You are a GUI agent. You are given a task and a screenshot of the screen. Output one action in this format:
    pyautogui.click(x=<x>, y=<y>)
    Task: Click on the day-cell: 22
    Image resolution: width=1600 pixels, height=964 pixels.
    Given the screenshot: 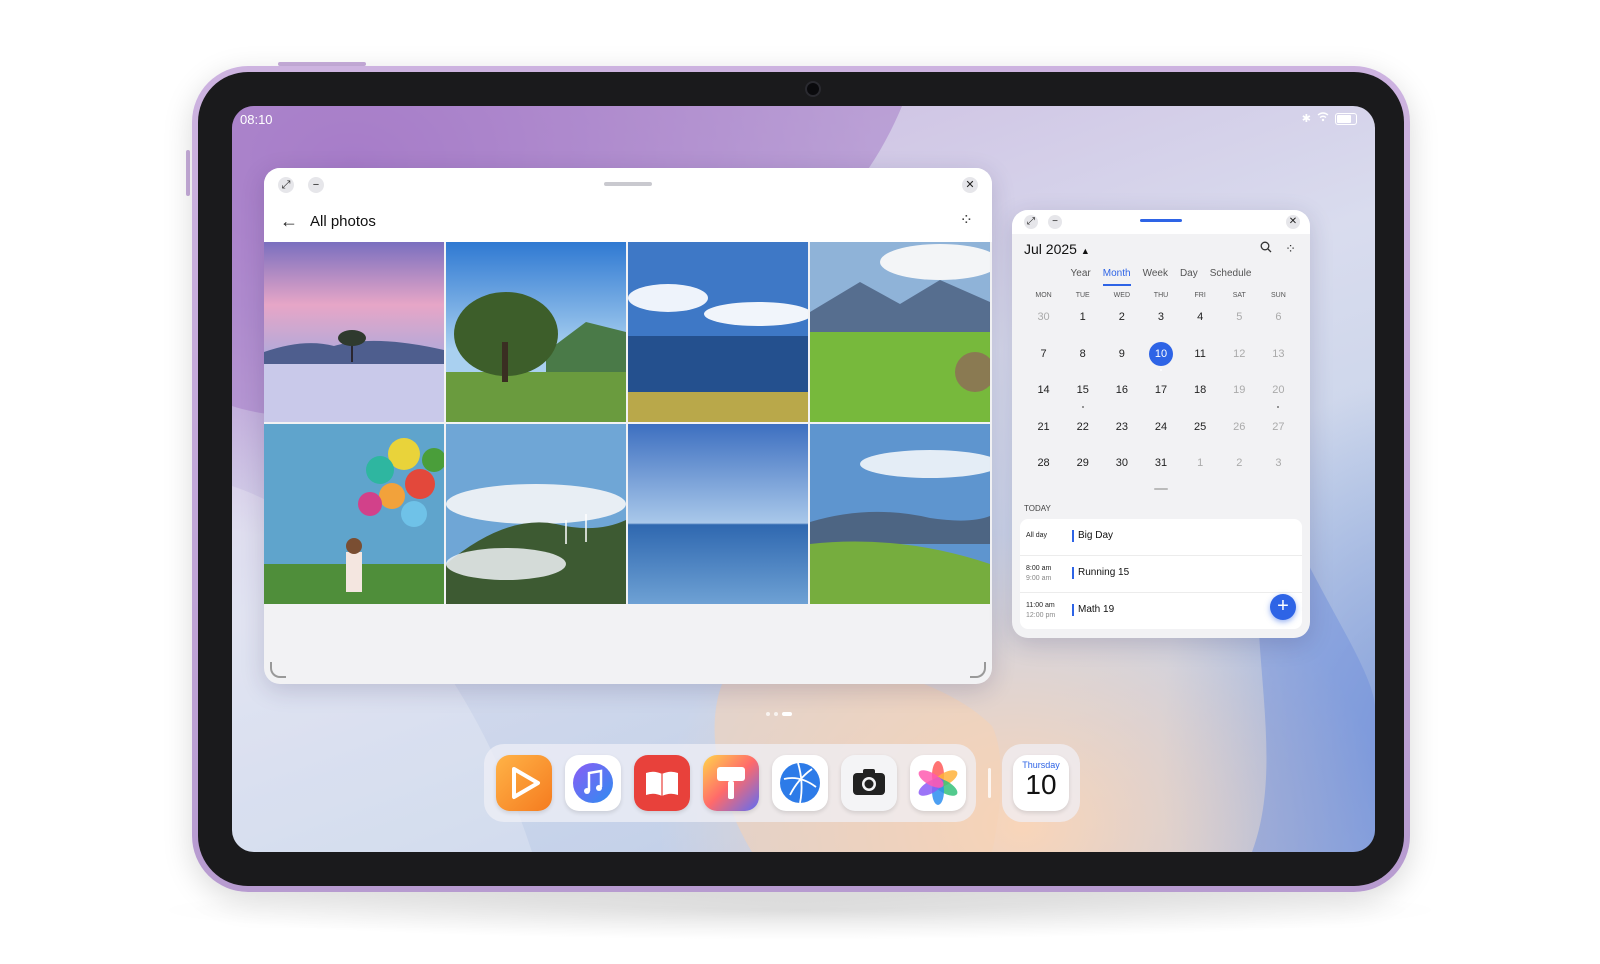 What is the action you would take?
    pyautogui.click(x=1082, y=431)
    